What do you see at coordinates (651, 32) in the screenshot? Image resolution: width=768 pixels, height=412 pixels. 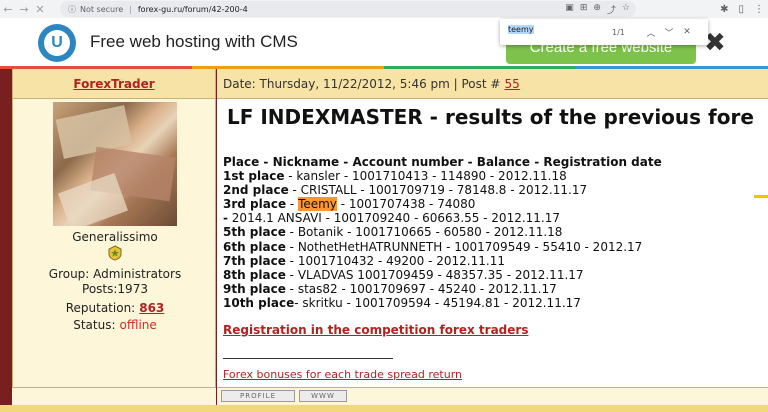 I see `chevron-up-icon: ︿` at bounding box center [651, 32].